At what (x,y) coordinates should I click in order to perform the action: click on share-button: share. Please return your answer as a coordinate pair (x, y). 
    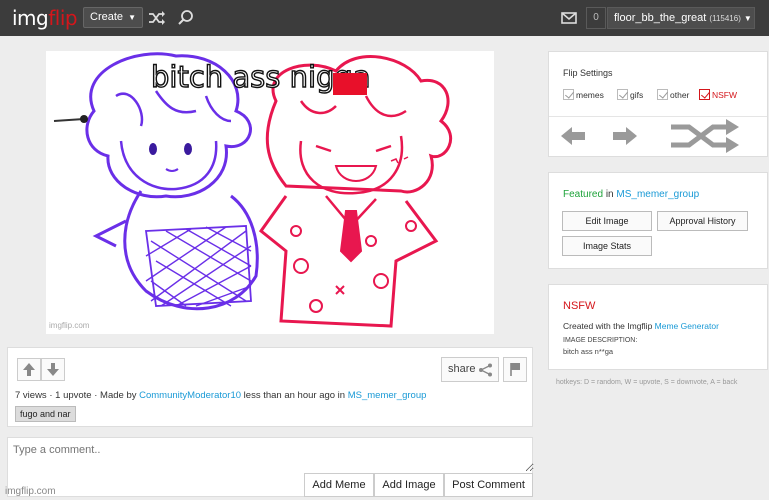
    Looking at the image, I should click on (470, 369).